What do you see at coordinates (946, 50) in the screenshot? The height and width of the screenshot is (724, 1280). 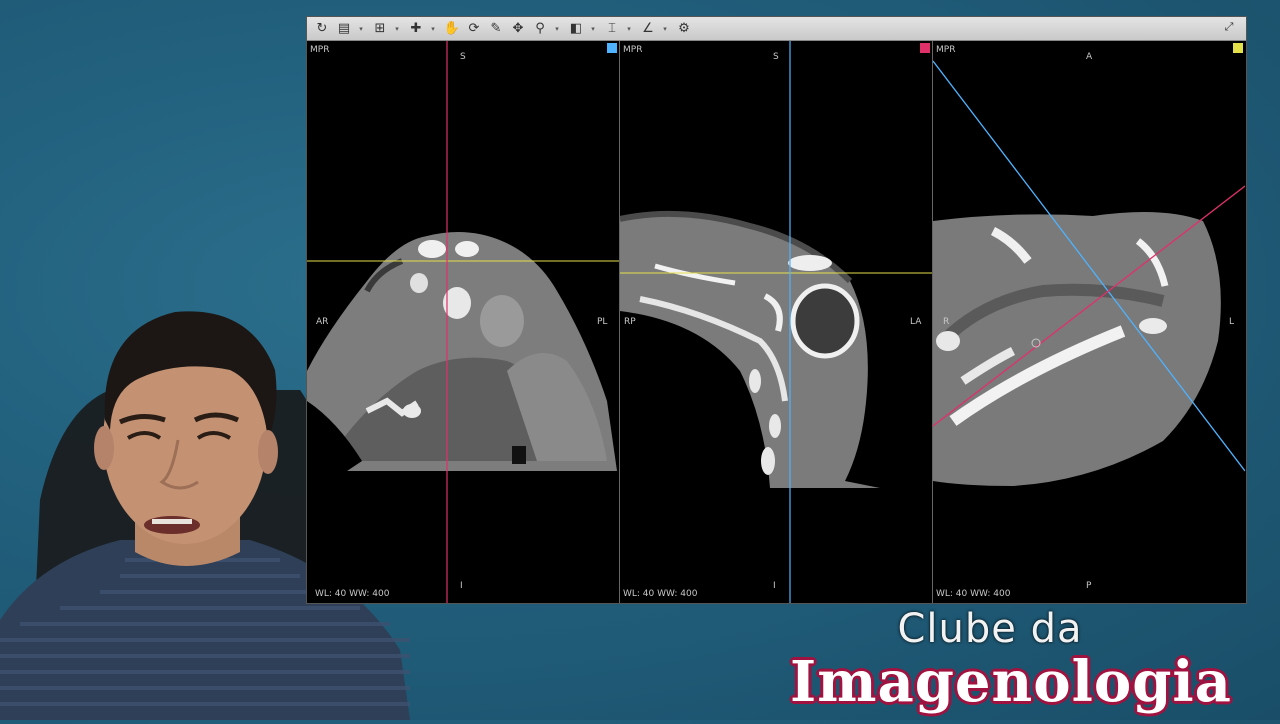 I see `pane-axial-mode-label: MPR` at bounding box center [946, 50].